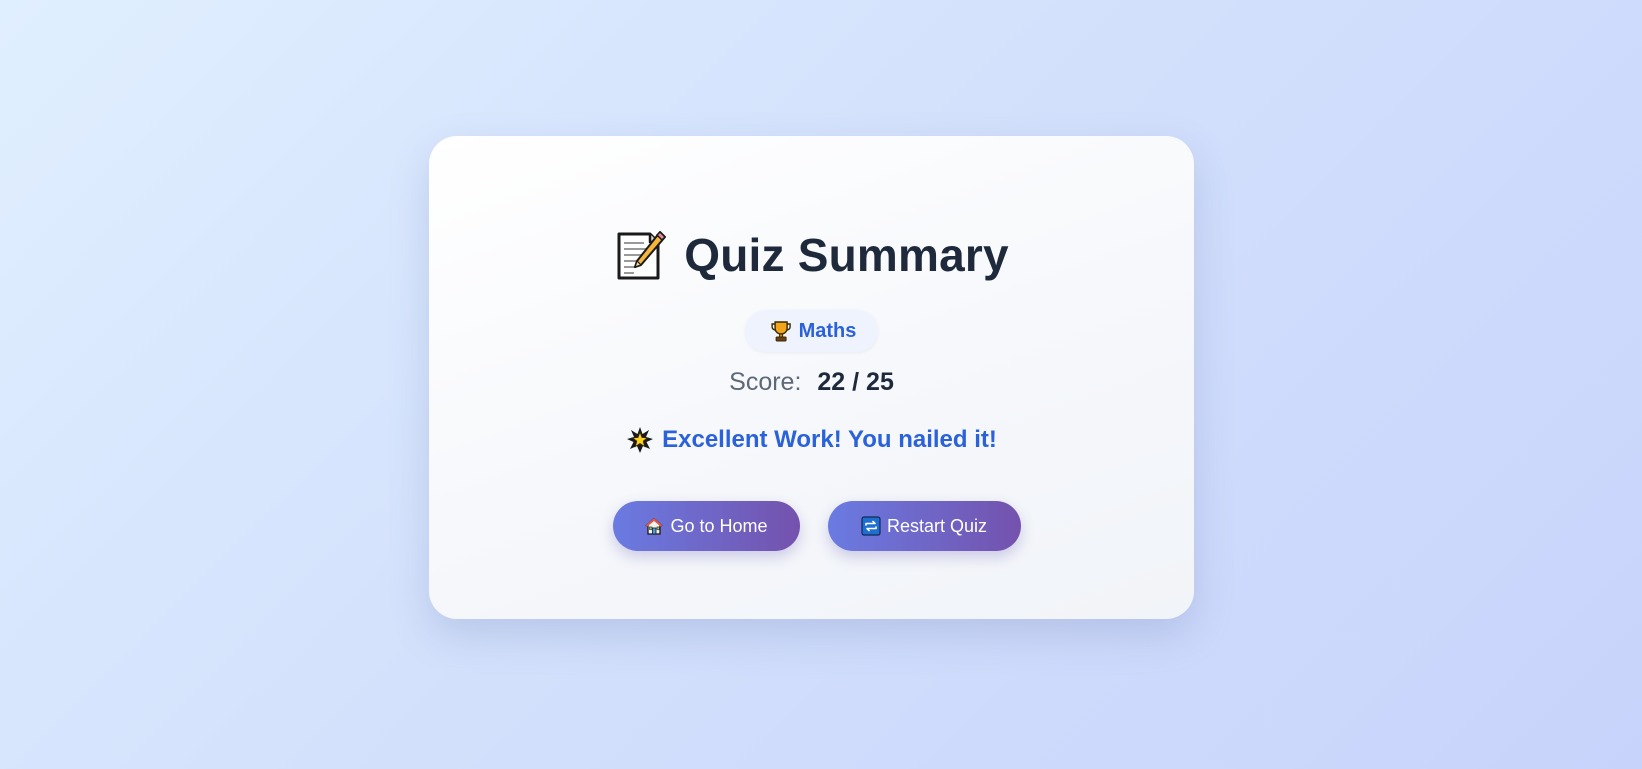 This screenshot has width=1642, height=769. I want to click on result-message: Excellent Work! You nailed it!, so click(829, 439).